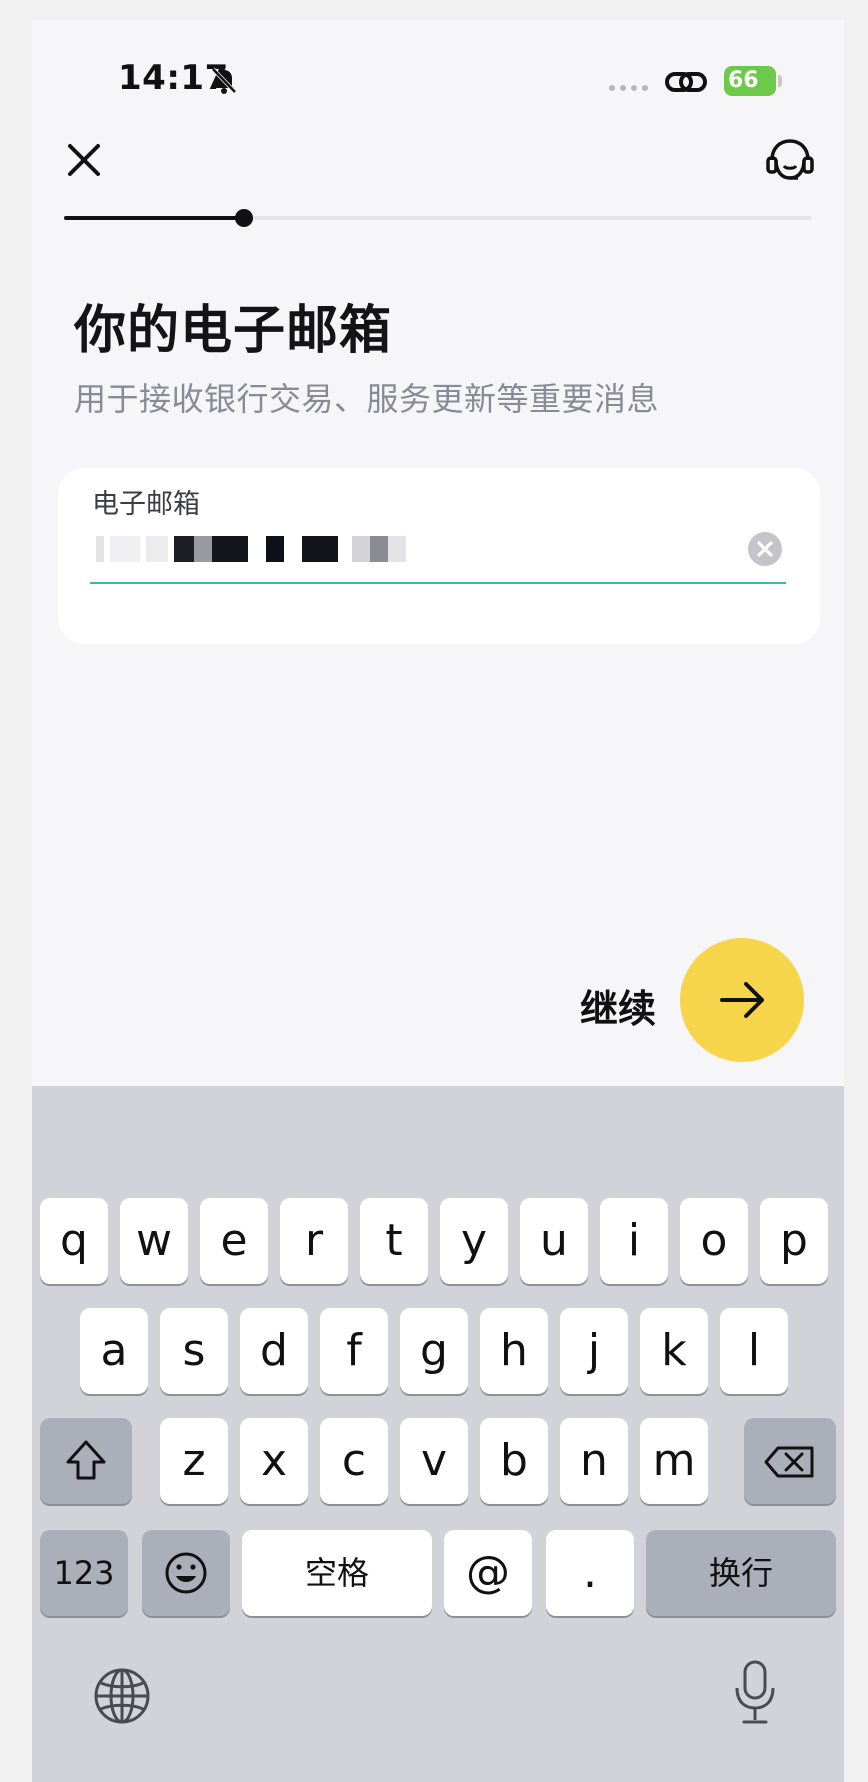 This screenshot has height=1782, width=868. What do you see at coordinates (741, 1573) in the screenshot?
I see `return-key: 换行` at bounding box center [741, 1573].